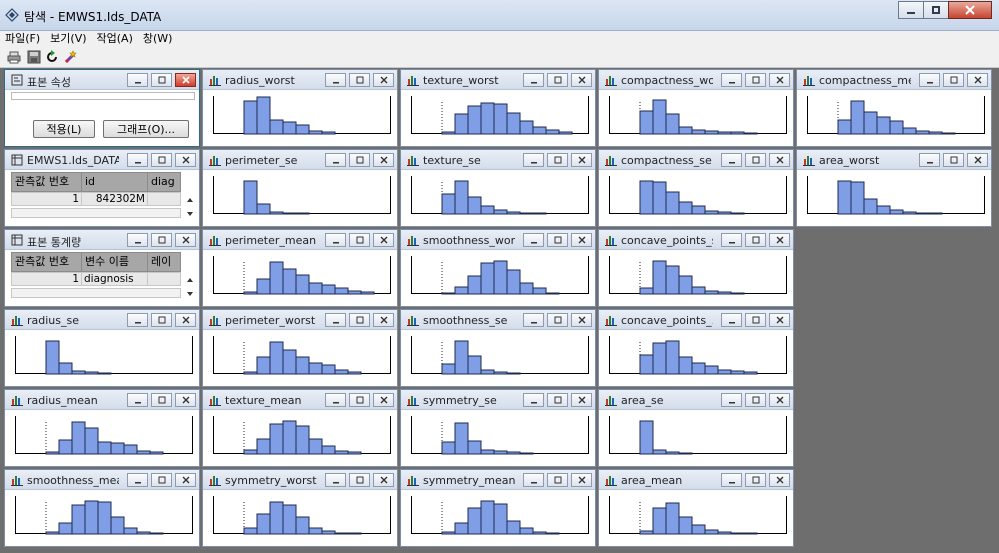 This screenshot has width=999, height=553. Describe the element at coordinates (34, 57) in the screenshot. I see `save-icon` at that location.